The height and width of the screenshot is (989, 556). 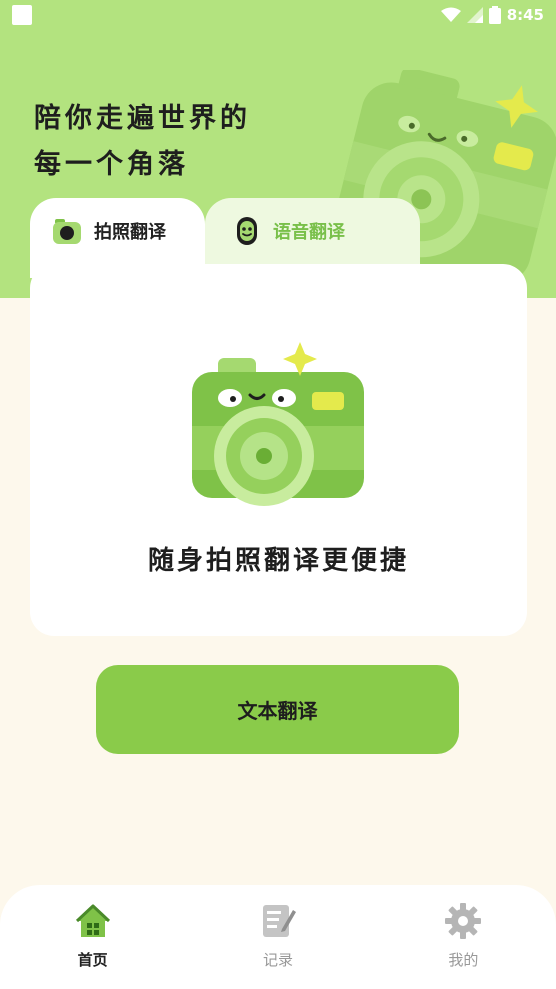 I want to click on voice-icon, so click(x=247, y=231).